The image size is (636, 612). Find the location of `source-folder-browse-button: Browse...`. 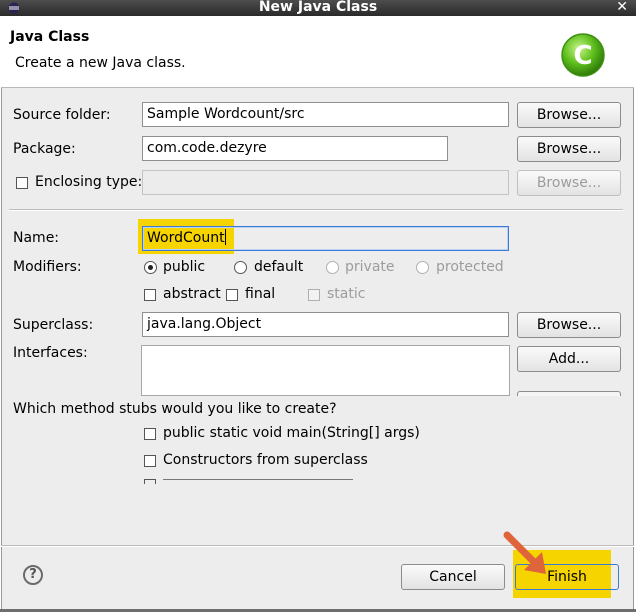

source-folder-browse-button: Browse... is located at coordinates (569, 115).